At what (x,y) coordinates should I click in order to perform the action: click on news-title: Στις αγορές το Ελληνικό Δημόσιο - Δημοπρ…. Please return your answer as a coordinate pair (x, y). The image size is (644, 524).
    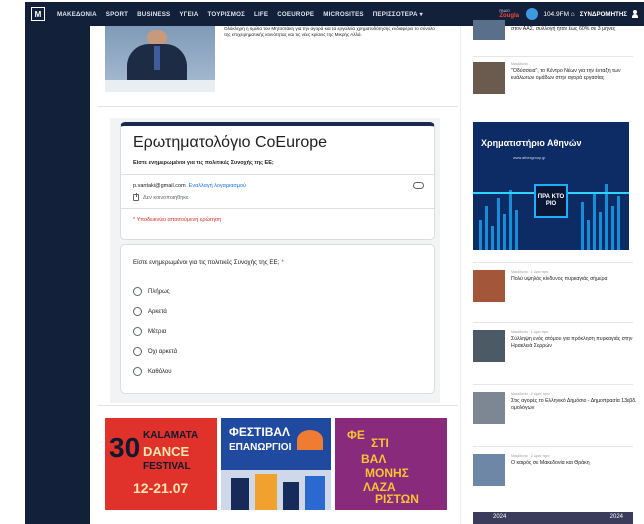
    Looking at the image, I should click on (574, 405).